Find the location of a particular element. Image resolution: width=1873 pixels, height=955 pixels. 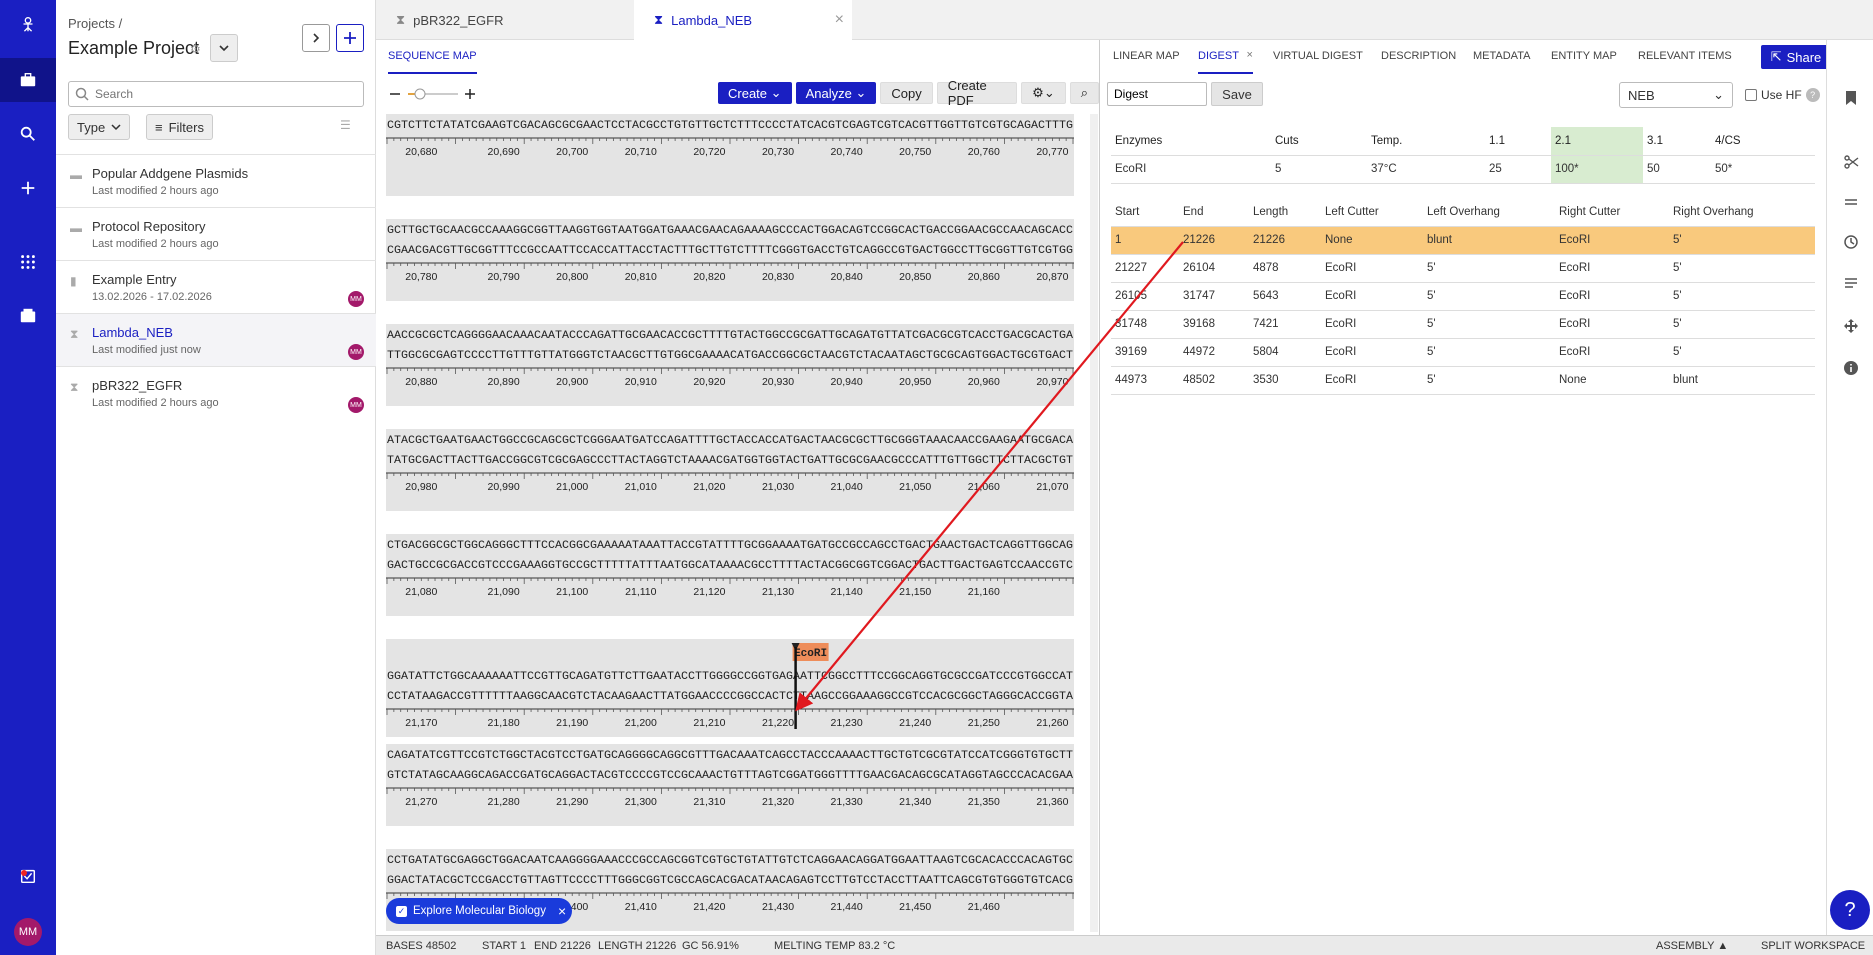

help-button: ? is located at coordinates (1850, 910).